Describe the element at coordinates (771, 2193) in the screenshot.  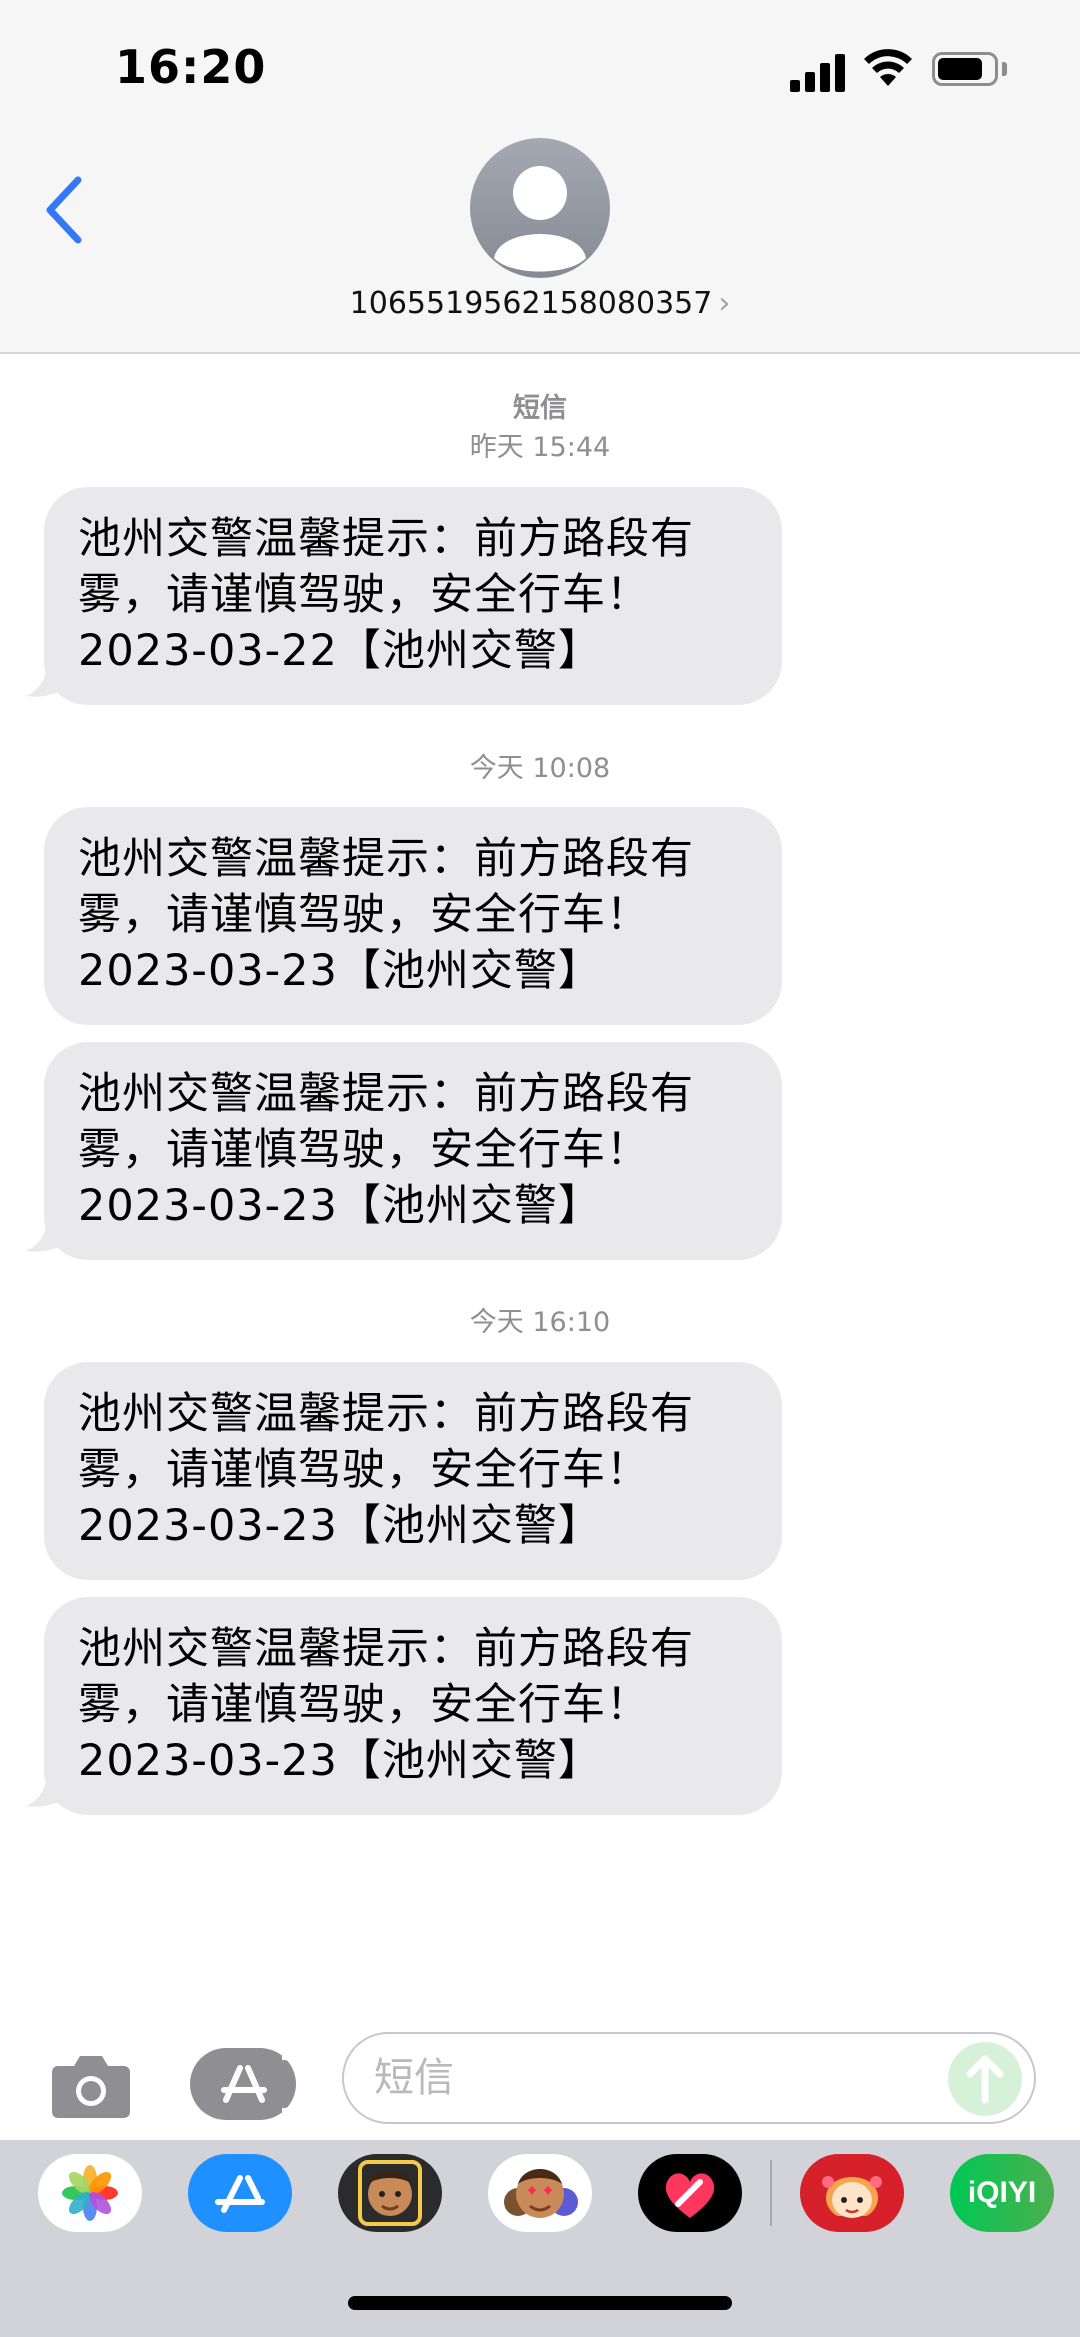
I see `drawer-divider` at that location.